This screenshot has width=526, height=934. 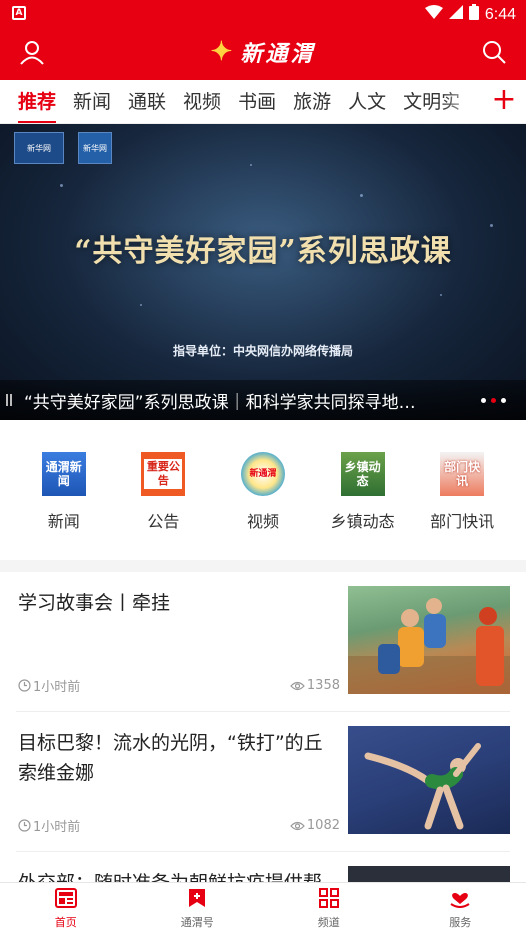 What do you see at coordinates (263, 251) in the screenshot?
I see `banner-title: “共守美好家园”系列思政课` at bounding box center [263, 251].